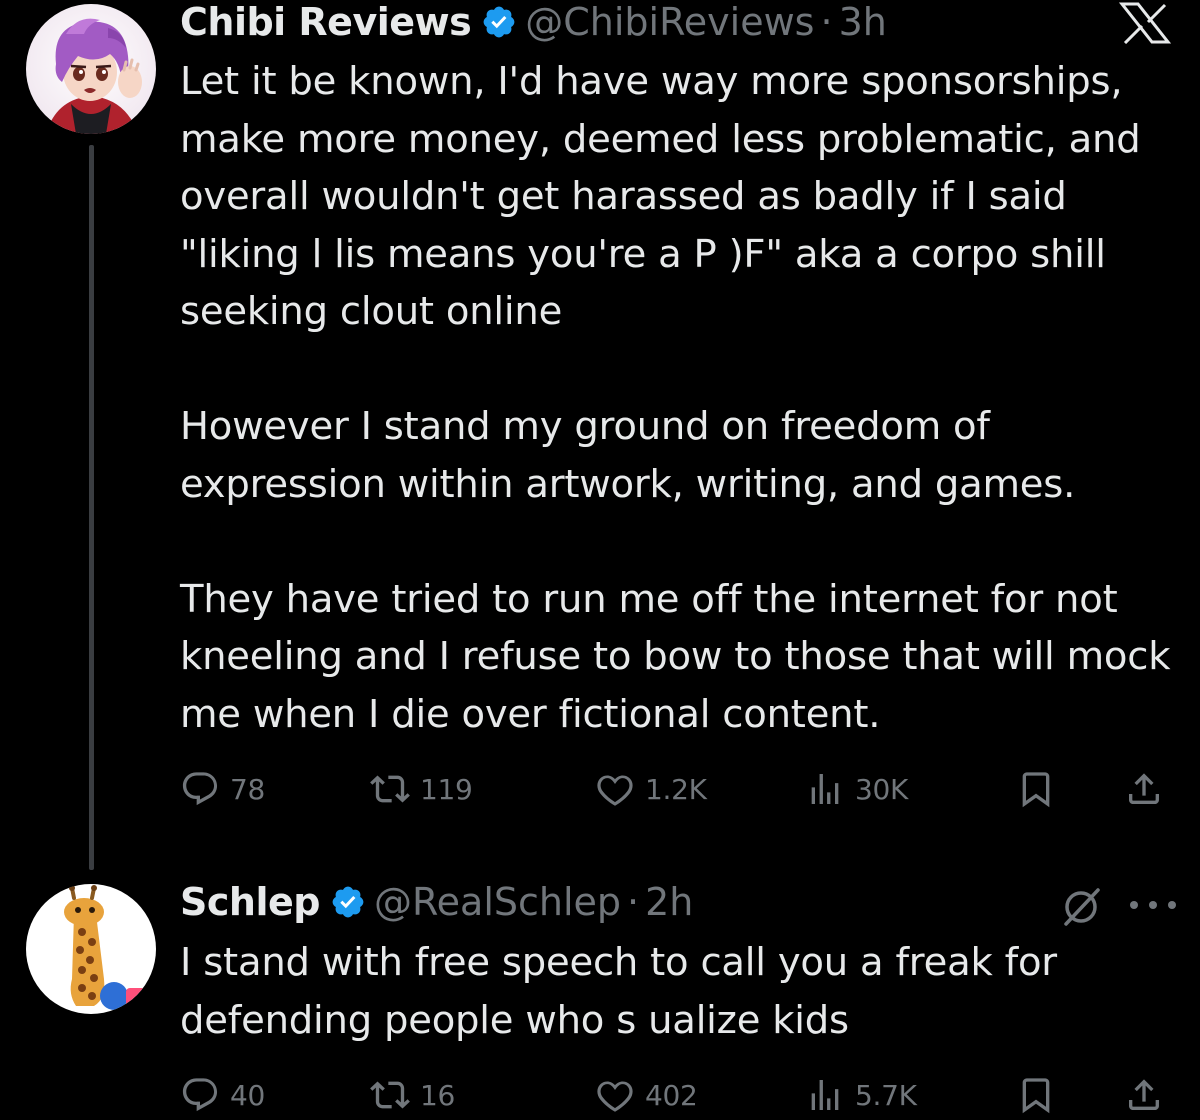 The image size is (1200, 1120). Describe the element at coordinates (671, 1095) in the screenshot. I see `like-count: 402` at that location.